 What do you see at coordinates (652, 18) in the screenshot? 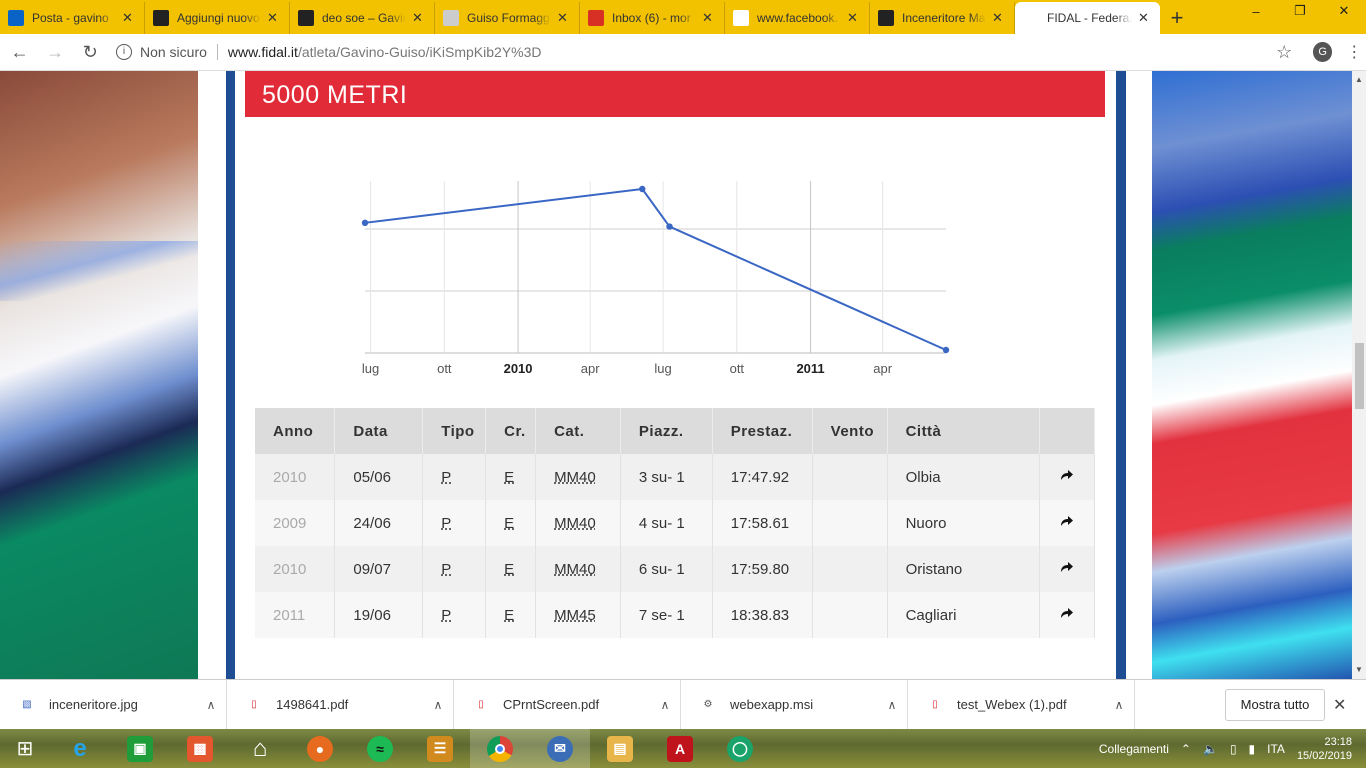
I see `browser-tab: Inbox (6) - mor ✕` at bounding box center [652, 18].